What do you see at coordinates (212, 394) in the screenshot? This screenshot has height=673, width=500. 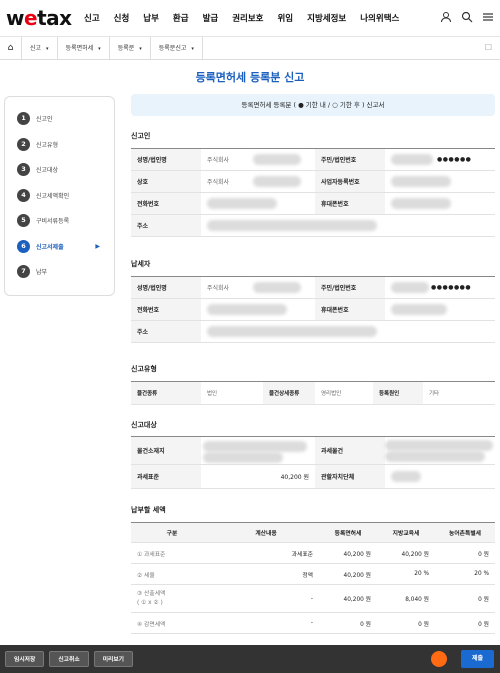 I see `field-value: 법인` at bounding box center [212, 394].